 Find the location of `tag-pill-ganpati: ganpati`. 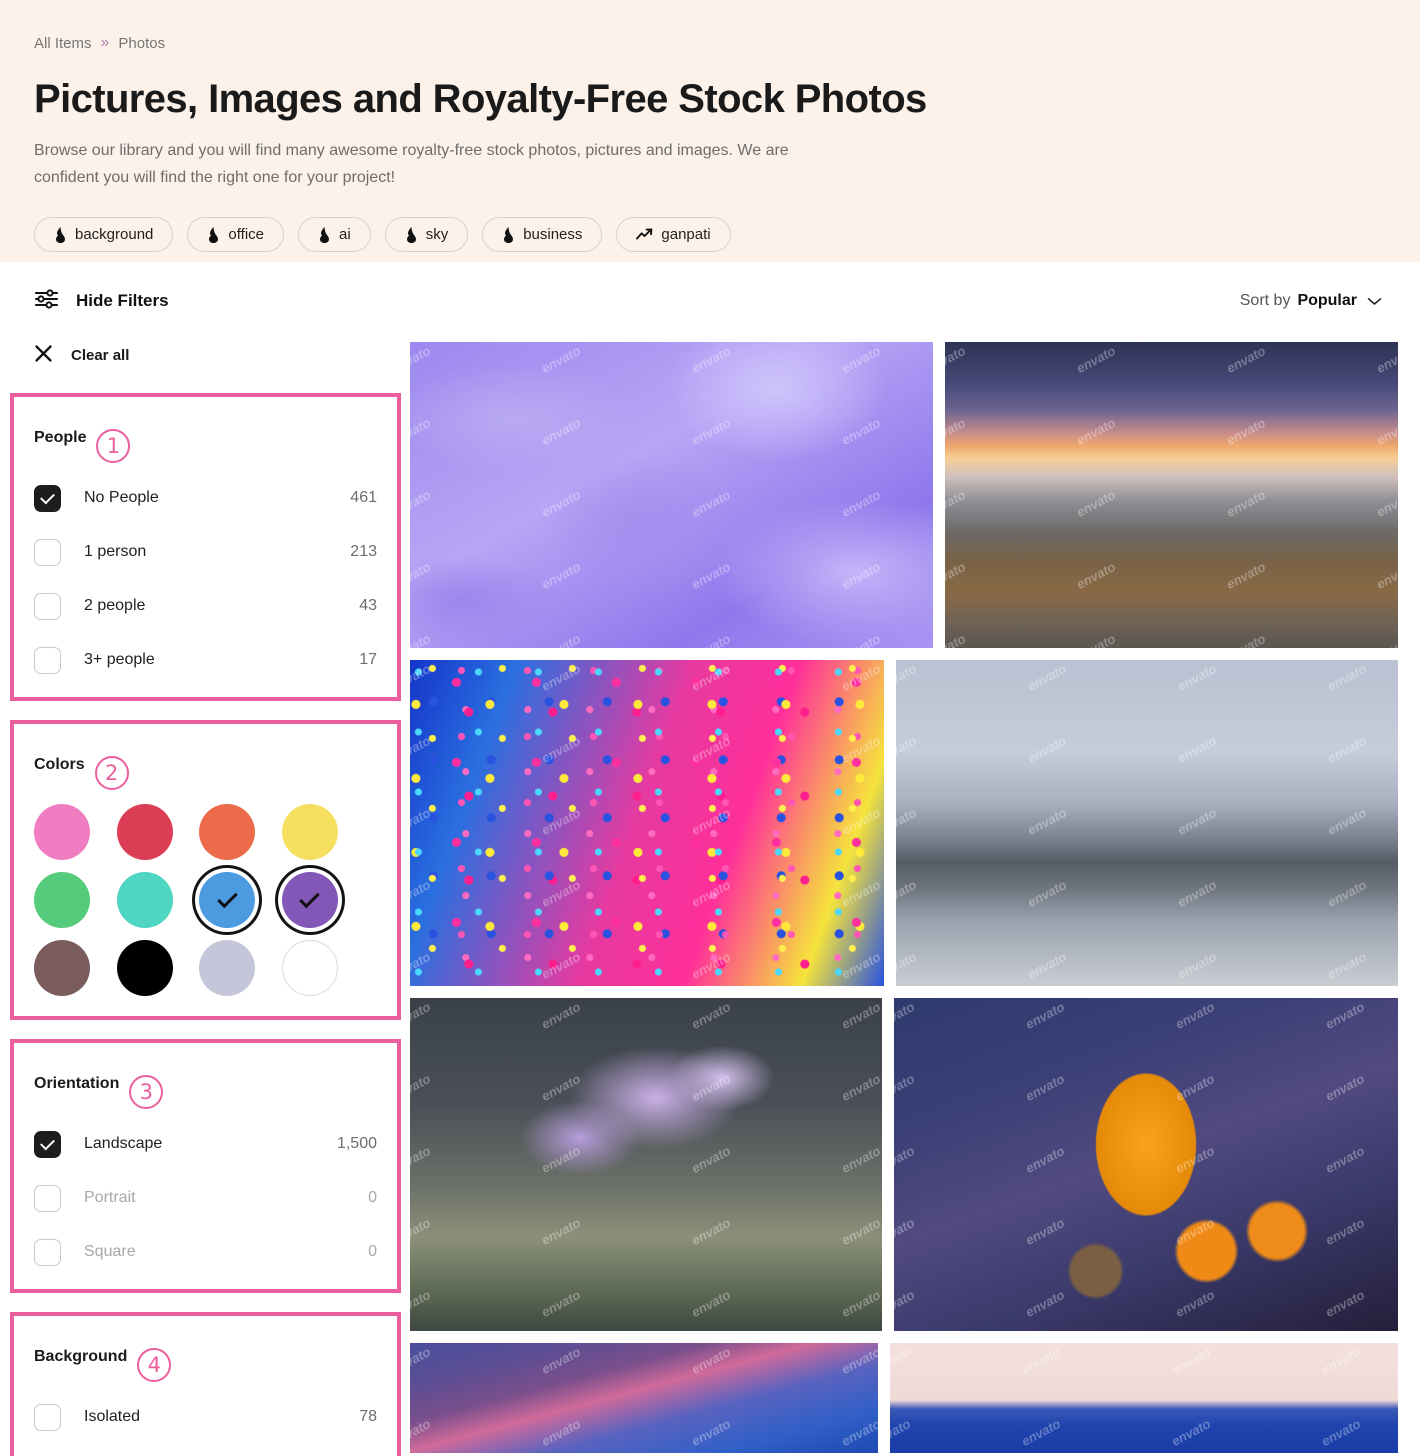

tag-pill-ganpati: ganpati is located at coordinates (673, 235).